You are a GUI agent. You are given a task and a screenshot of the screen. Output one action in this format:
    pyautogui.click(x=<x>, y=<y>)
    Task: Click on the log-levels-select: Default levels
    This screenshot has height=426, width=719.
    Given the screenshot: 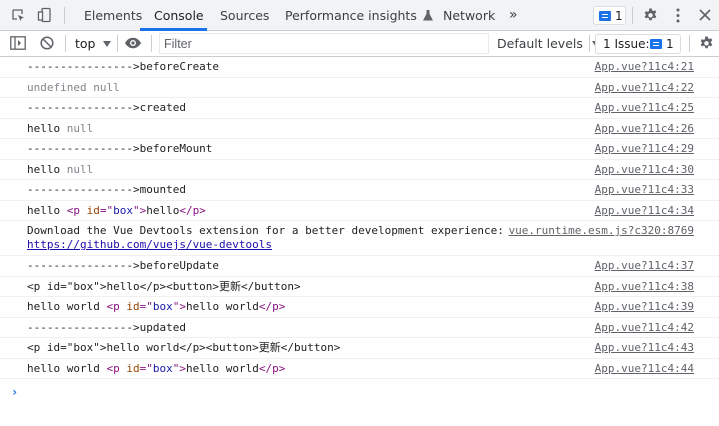 What is the action you would take?
    pyautogui.click(x=548, y=43)
    